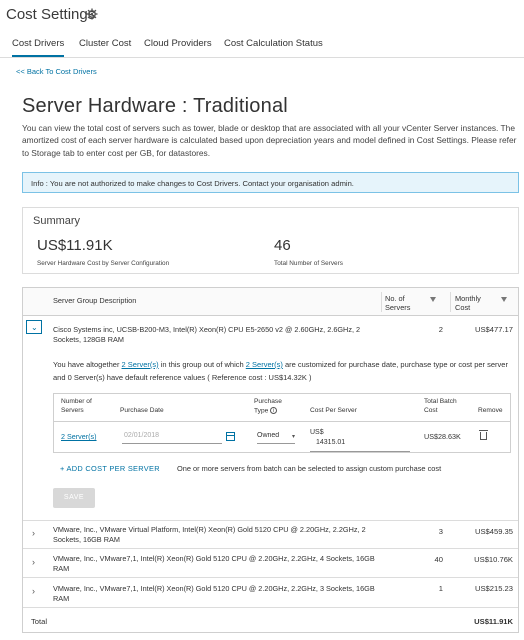 The height and width of the screenshot is (640, 524). Describe the element at coordinates (274, 410) in the screenshot. I see `info-icon: i` at that location.